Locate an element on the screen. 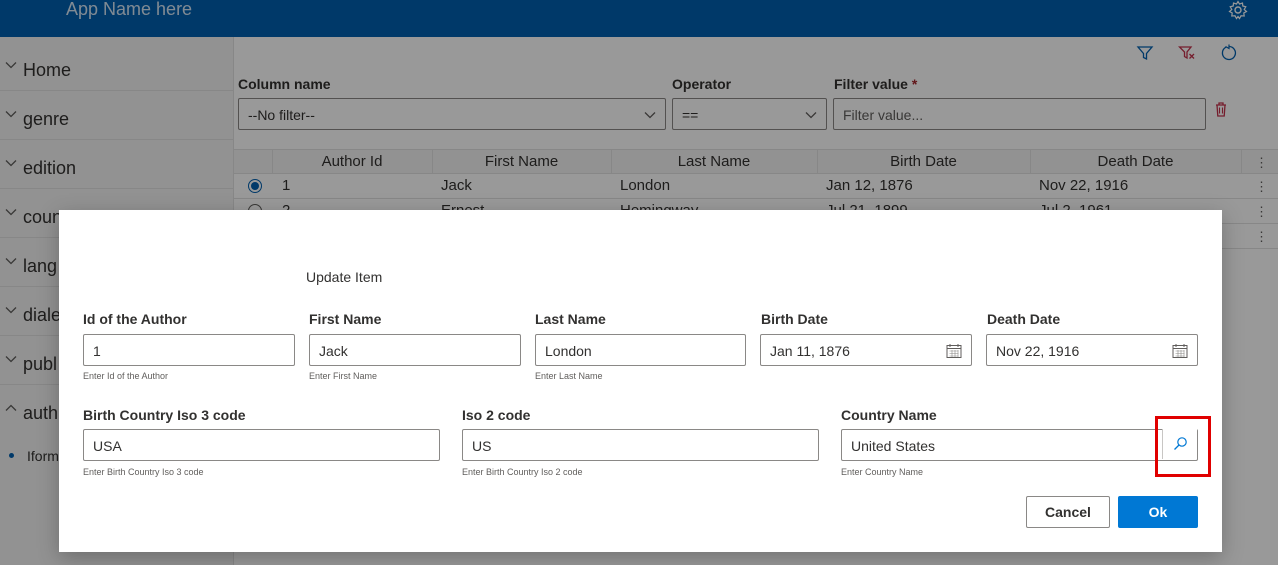 The image size is (1278, 565). iso2-hint: Enter Birth Country Iso 2 code is located at coordinates (522, 472).